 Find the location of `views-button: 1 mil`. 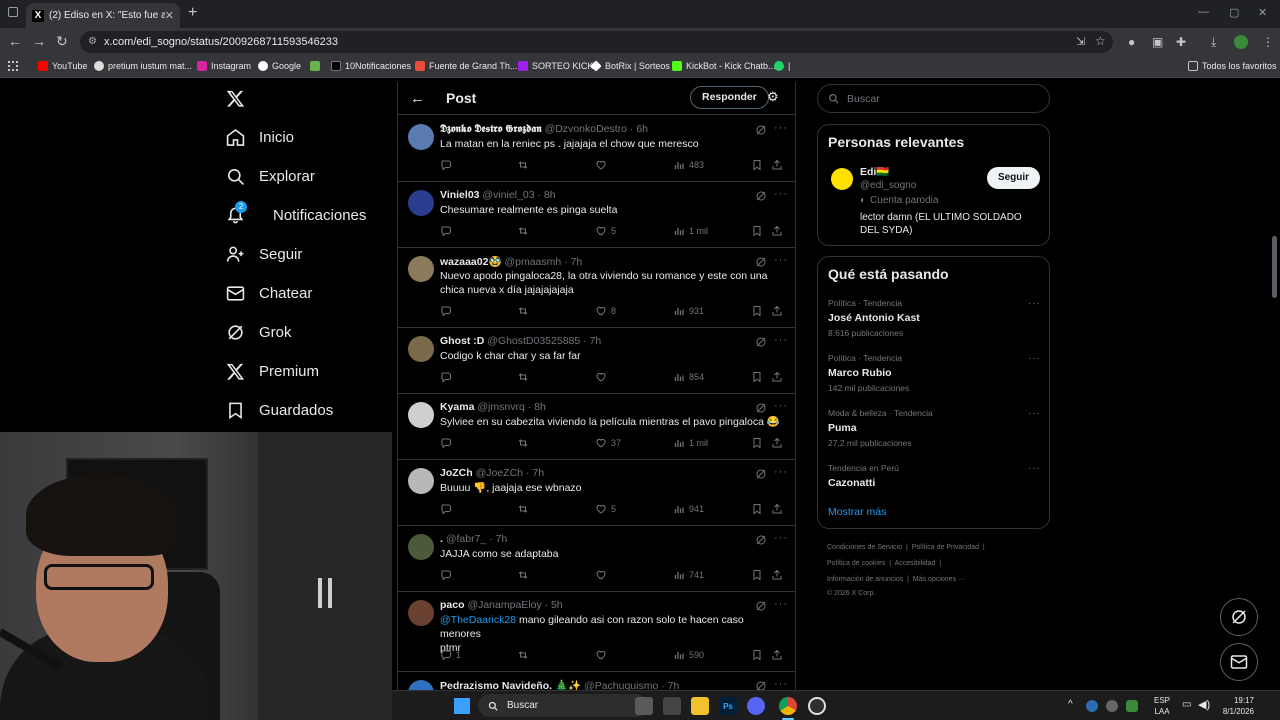

views-button: 1 mil is located at coordinates (690, 231).